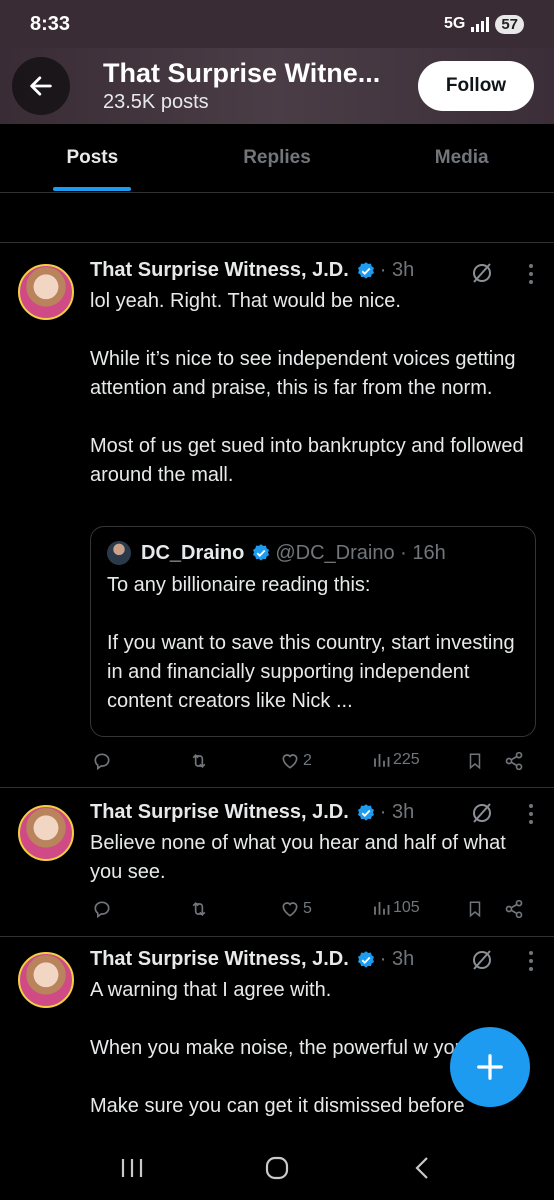 Image resolution: width=554 pixels, height=1200 pixels. Describe the element at coordinates (454, 23) in the screenshot. I see `network-label: 5G` at that location.